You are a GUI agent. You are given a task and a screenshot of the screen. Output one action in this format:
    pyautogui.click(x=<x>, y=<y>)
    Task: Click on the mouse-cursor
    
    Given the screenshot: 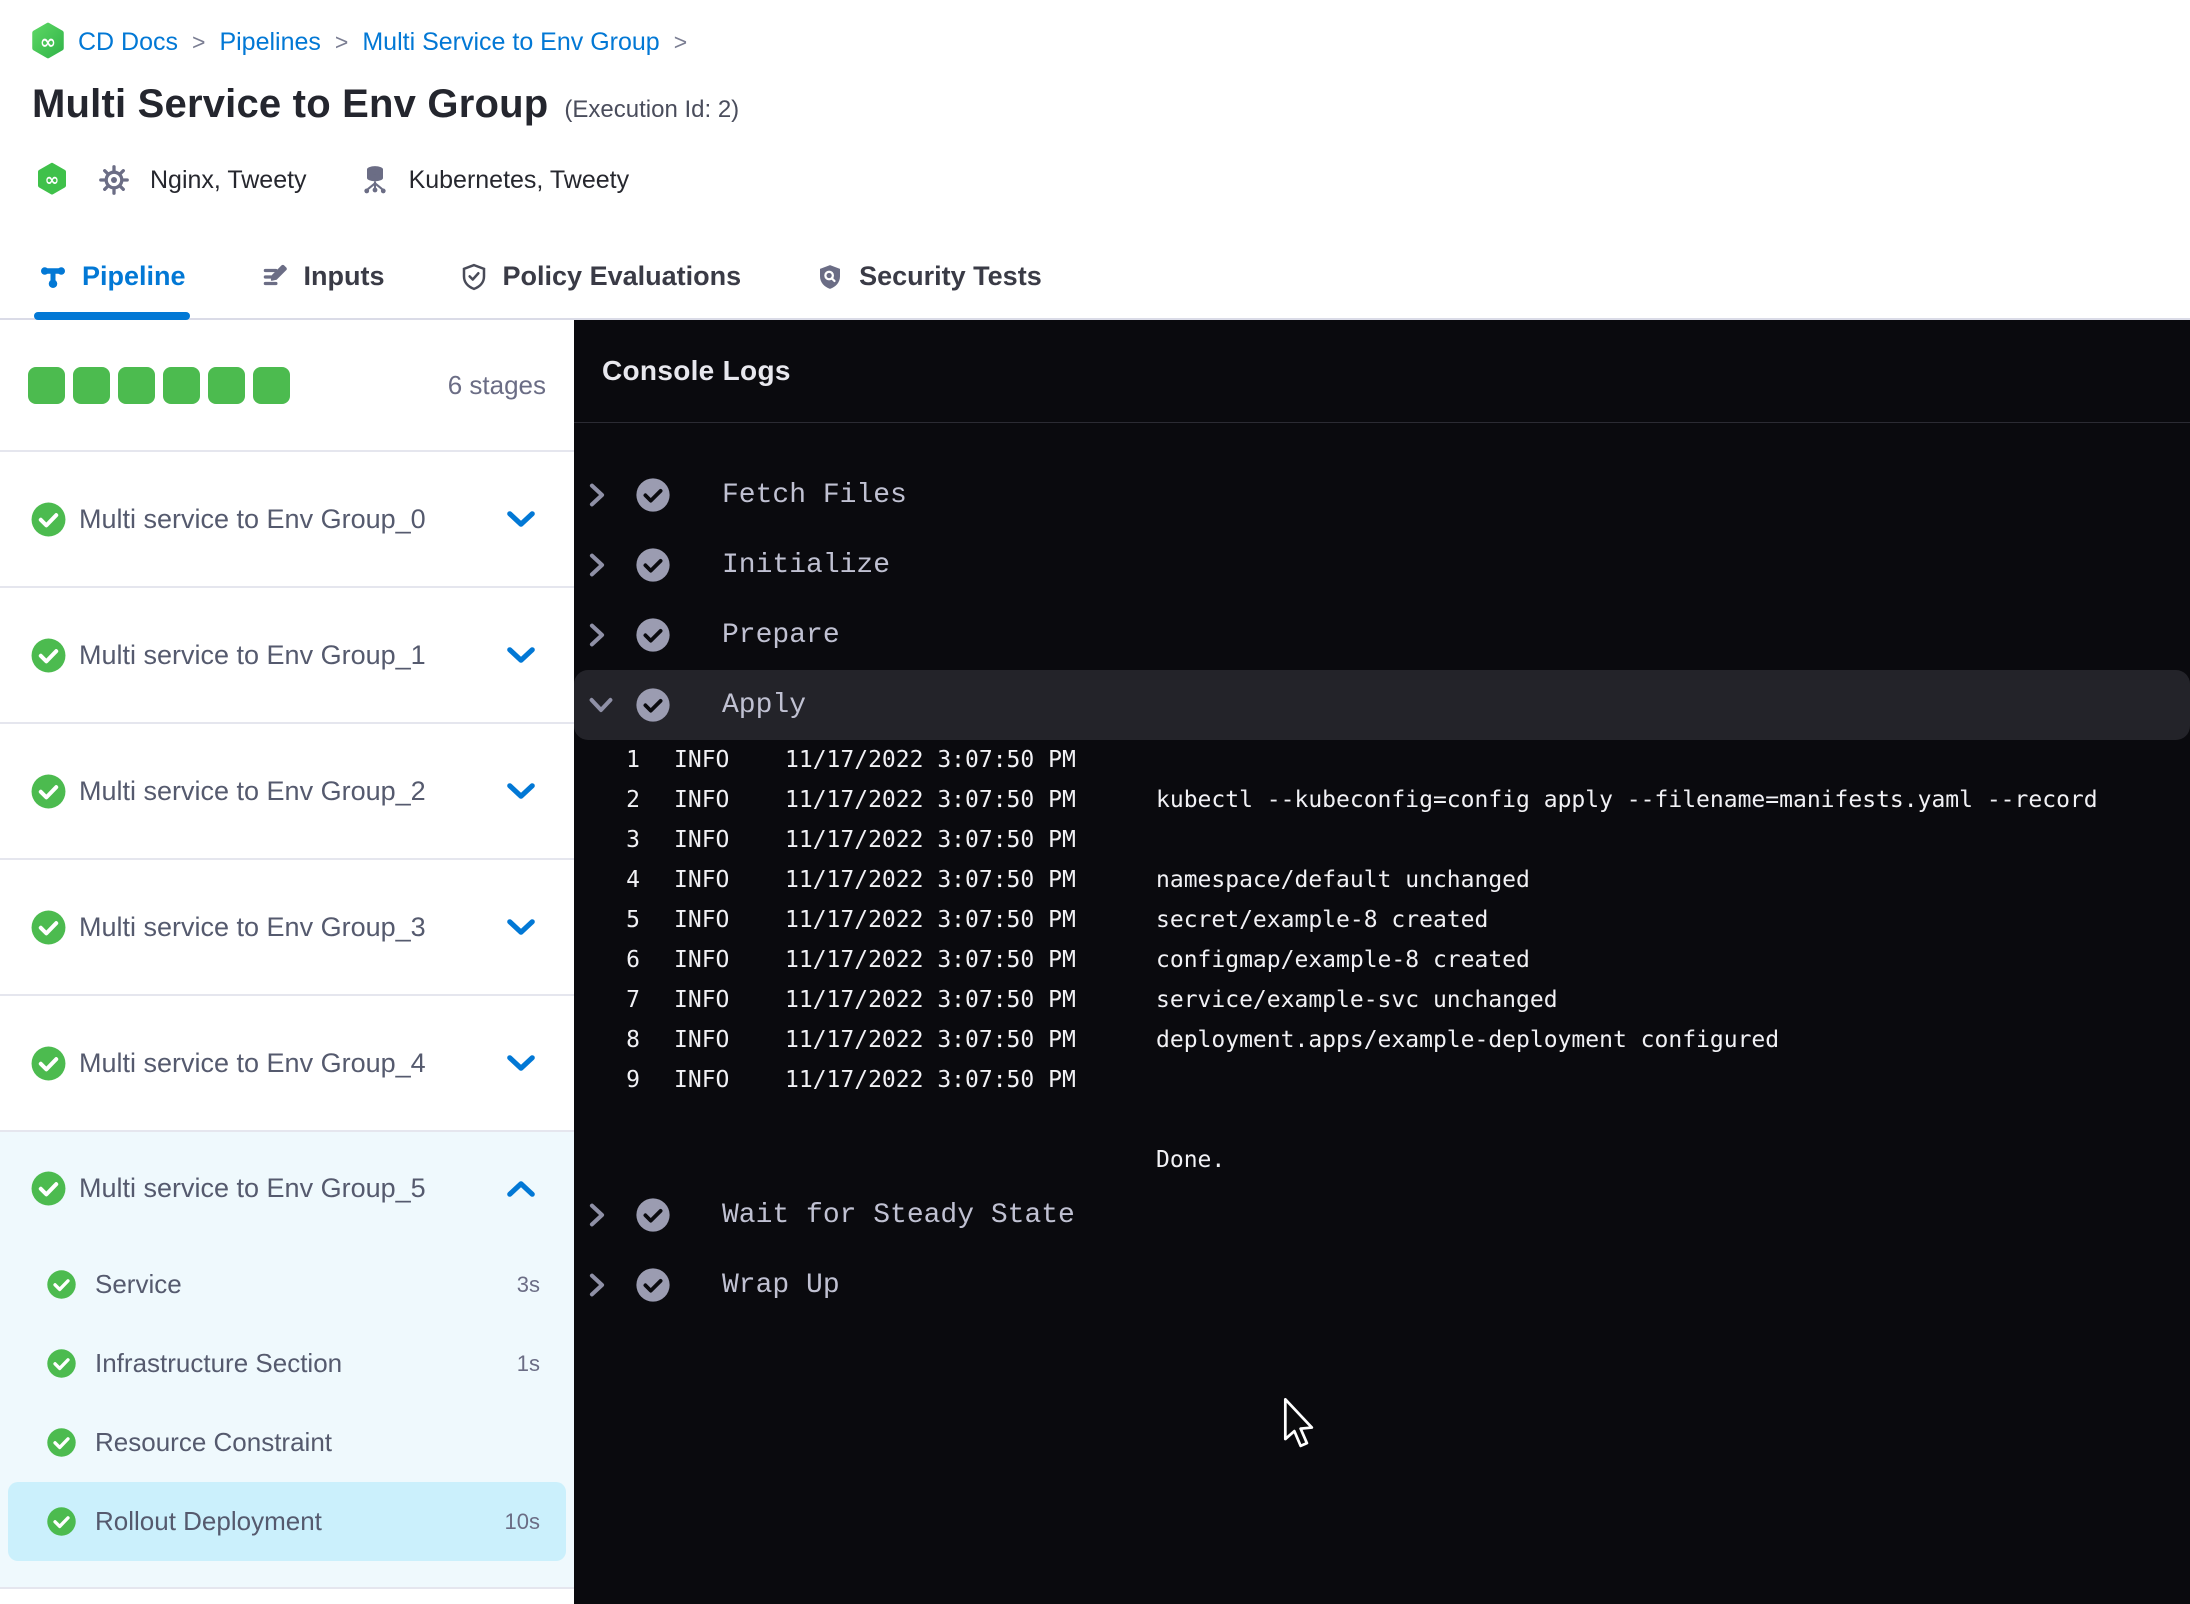 What is the action you would take?
    pyautogui.click(x=1299, y=1424)
    